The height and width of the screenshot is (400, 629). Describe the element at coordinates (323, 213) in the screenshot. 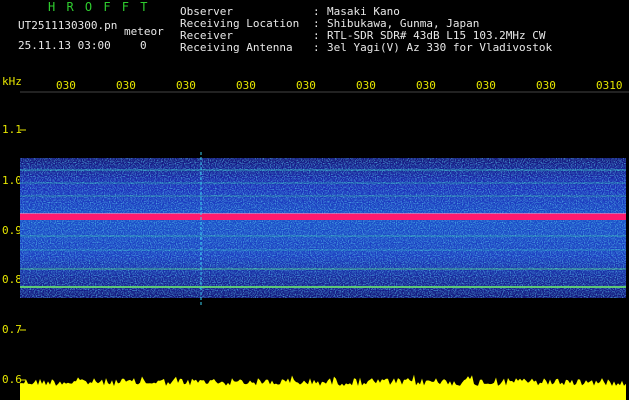

I see `main-signal-edge` at that location.